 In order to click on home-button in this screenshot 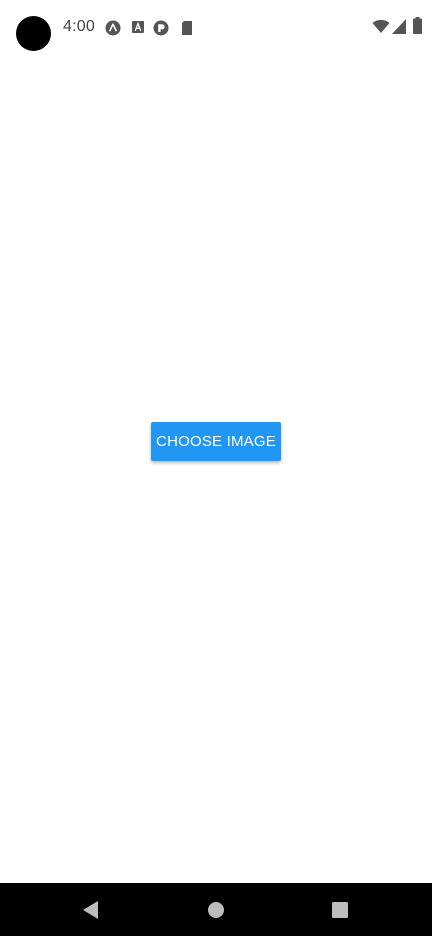, I will do `click(216, 910)`.